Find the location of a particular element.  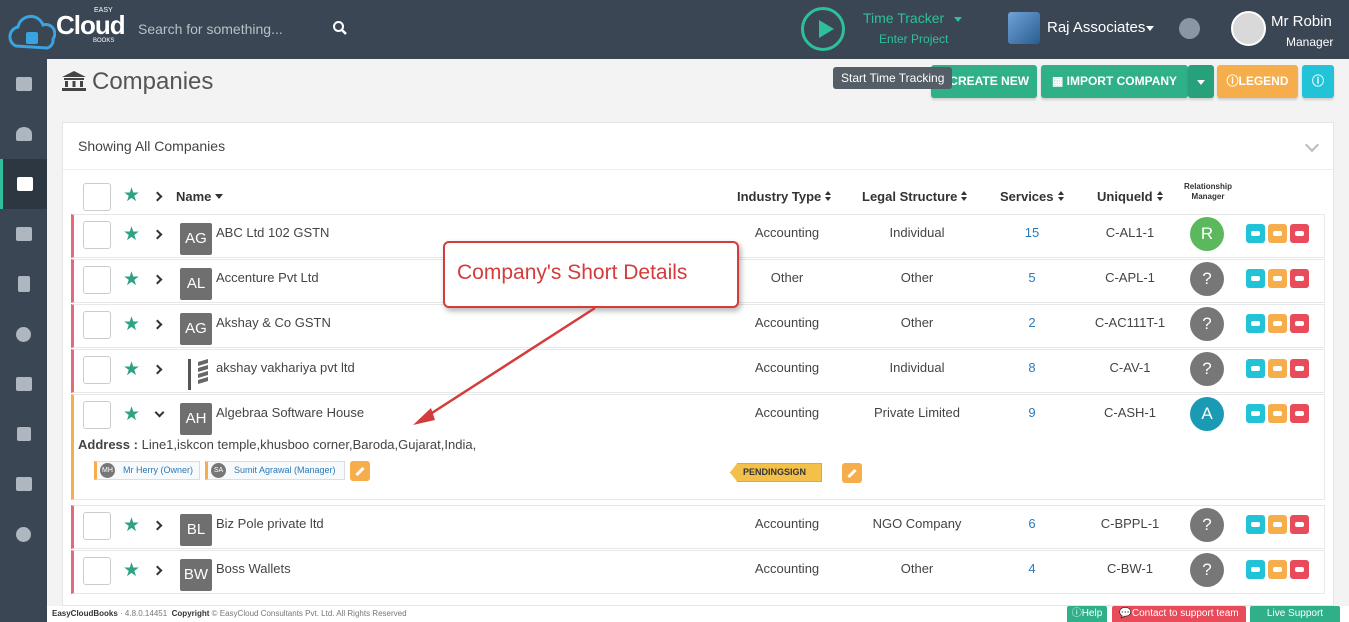

sidebar-item-settings is located at coordinates (23, 534).